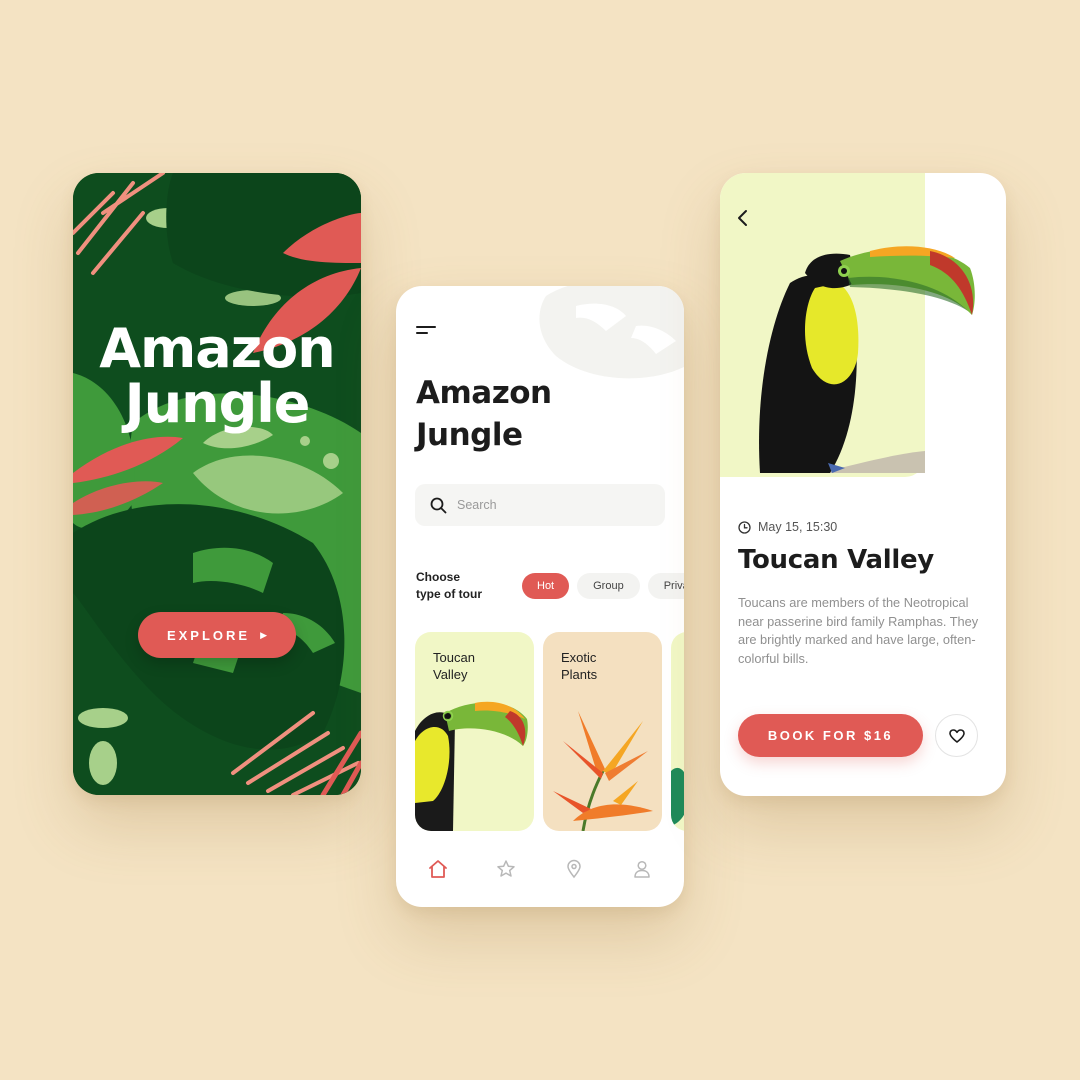 This screenshot has height=1080, width=1080. What do you see at coordinates (217, 348) in the screenshot?
I see `splash-title-line1: Amazon` at bounding box center [217, 348].